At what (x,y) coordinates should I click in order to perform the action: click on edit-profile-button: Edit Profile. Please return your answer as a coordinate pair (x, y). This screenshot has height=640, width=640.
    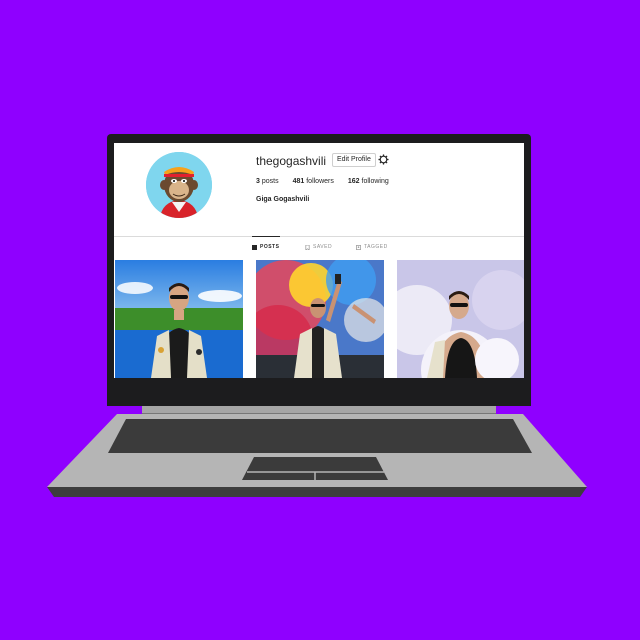
    Looking at the image, I should click on (354, 160).